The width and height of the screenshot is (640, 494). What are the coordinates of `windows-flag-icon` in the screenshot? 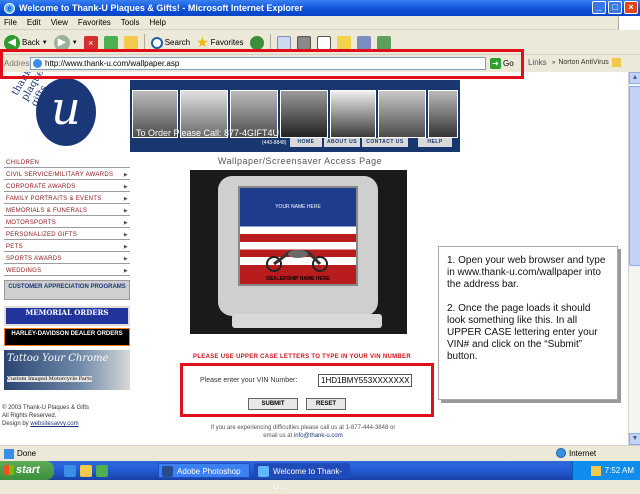 It's located at (629, 23).